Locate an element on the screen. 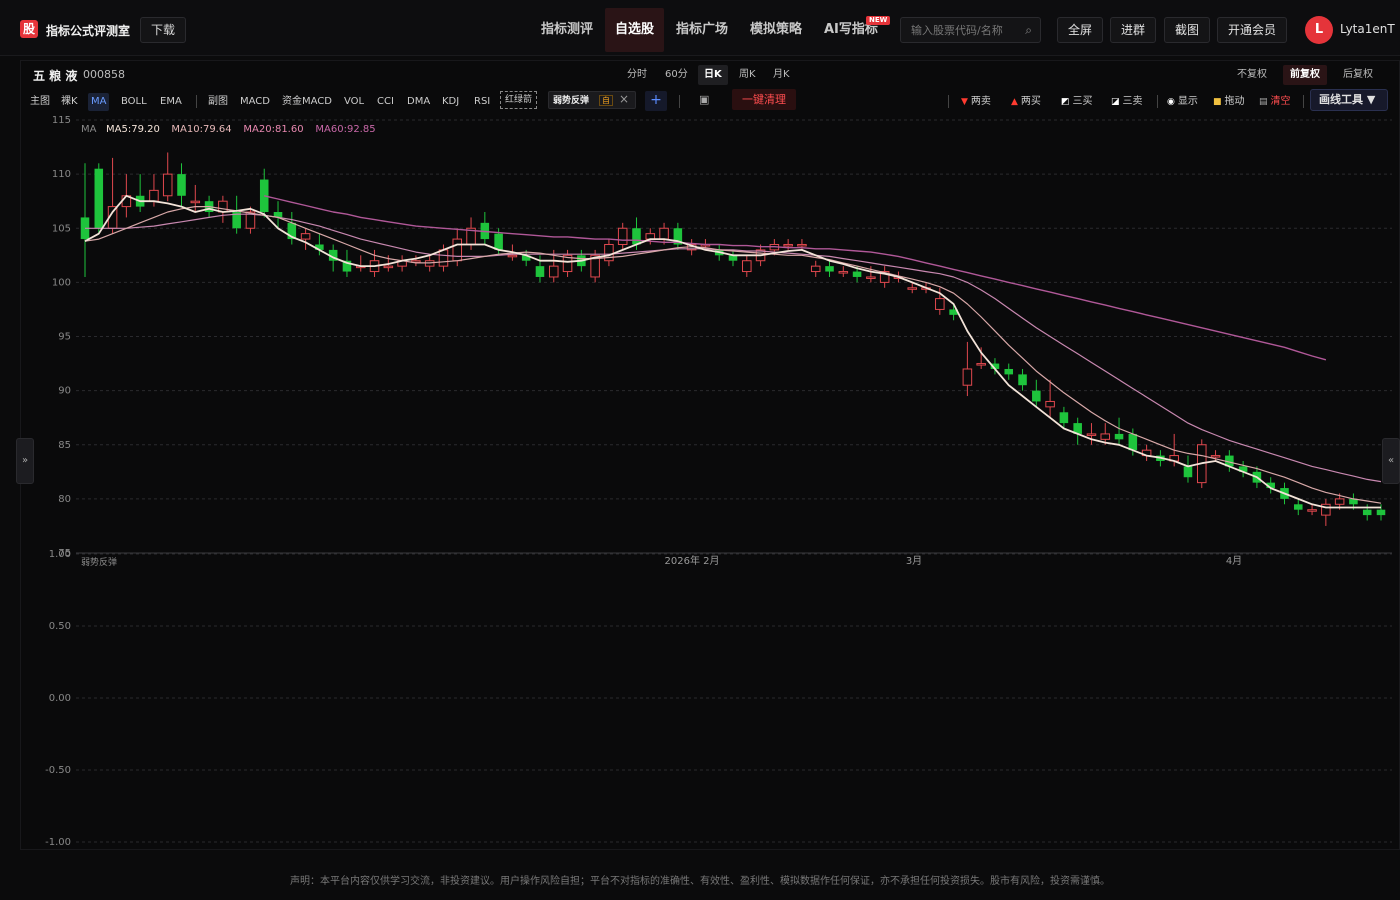  x-axis-label: 2026年 2月 is located at coordinates (692, 560).